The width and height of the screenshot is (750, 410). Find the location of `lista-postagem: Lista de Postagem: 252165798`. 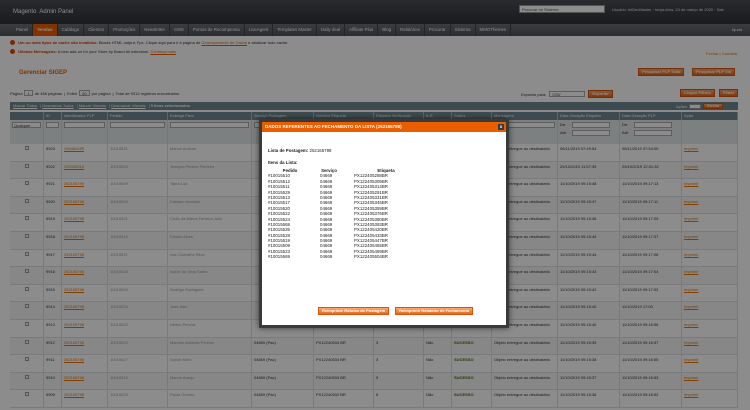

lista-postagem: Lista de Postagem: 252165798 is located at coordinates (300, 150).